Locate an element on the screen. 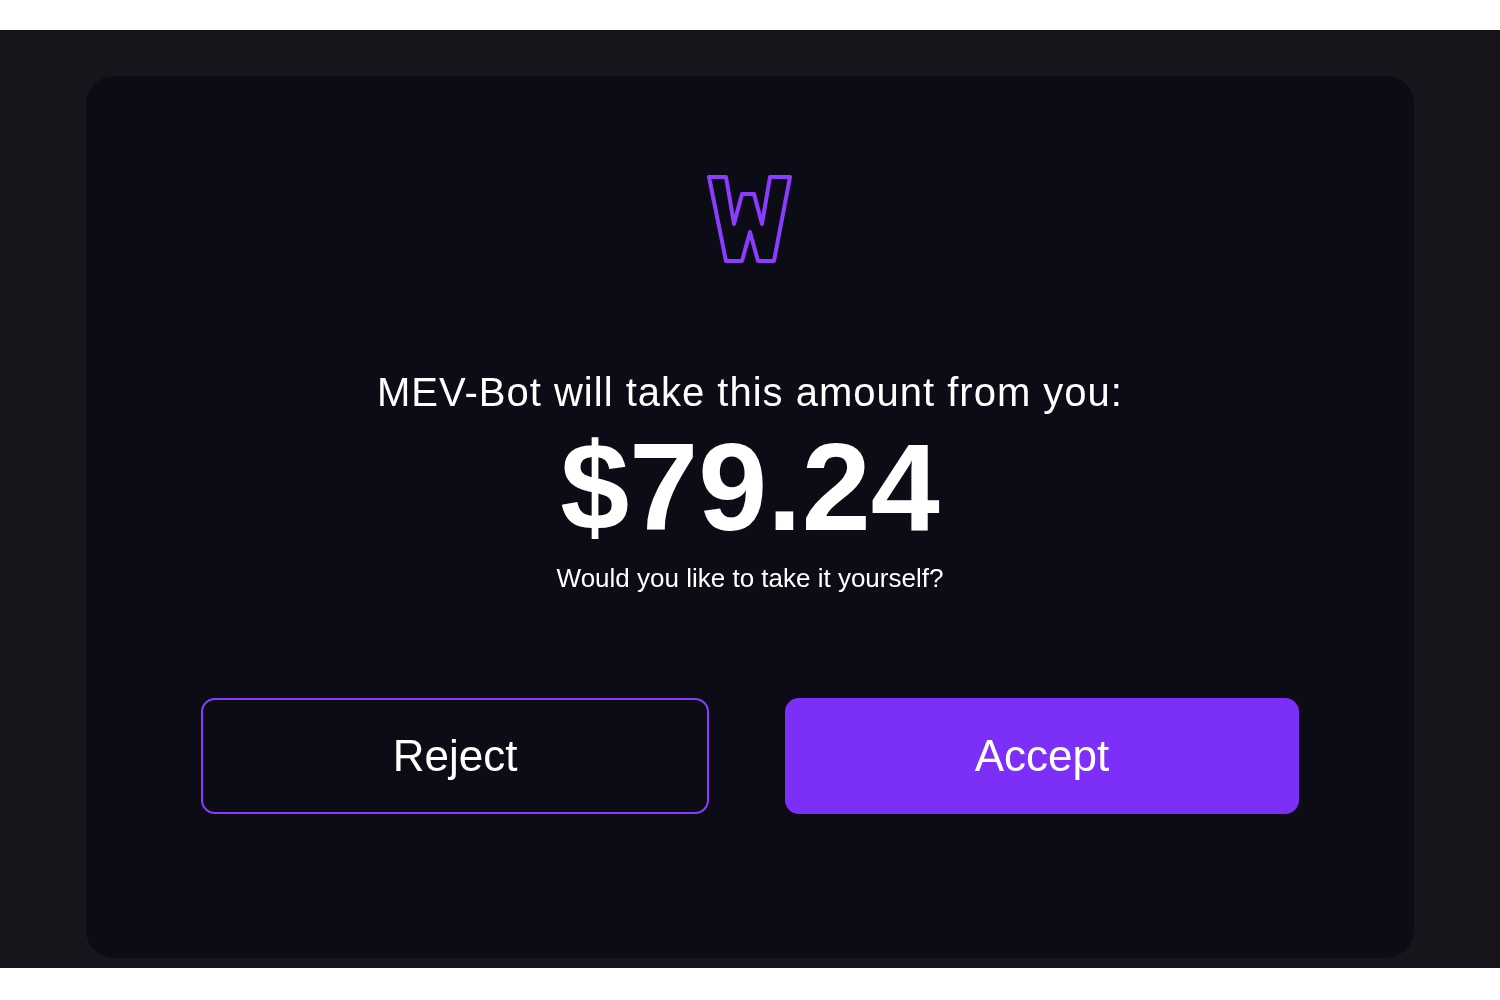 The width and height of the screenshot is (1500, 1000). accept-button: Accept is located at coordinates (1042, 756).